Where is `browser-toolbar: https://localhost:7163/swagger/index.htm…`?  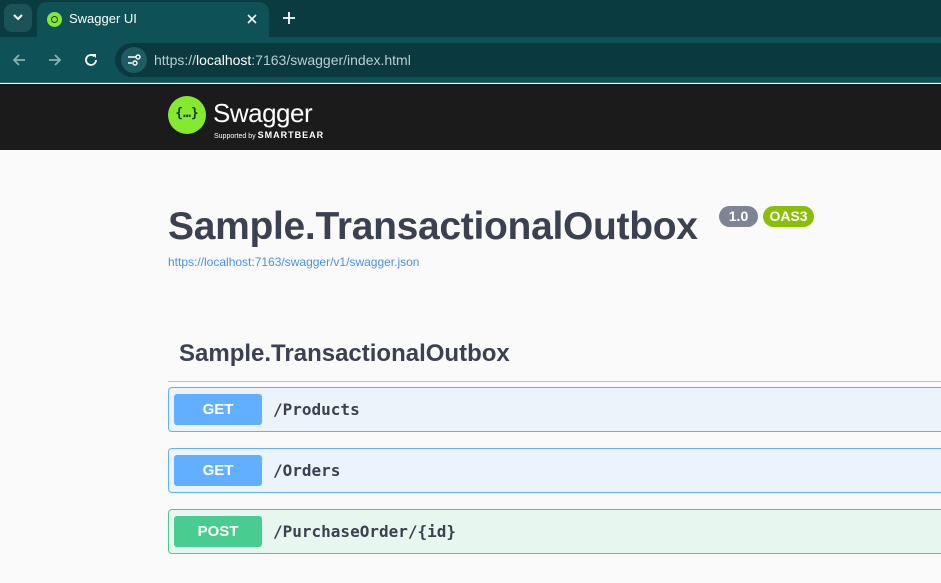 browser-toolbar: https://localhost:7163/swagger/index.htm… is located at coordinates (470, 60).